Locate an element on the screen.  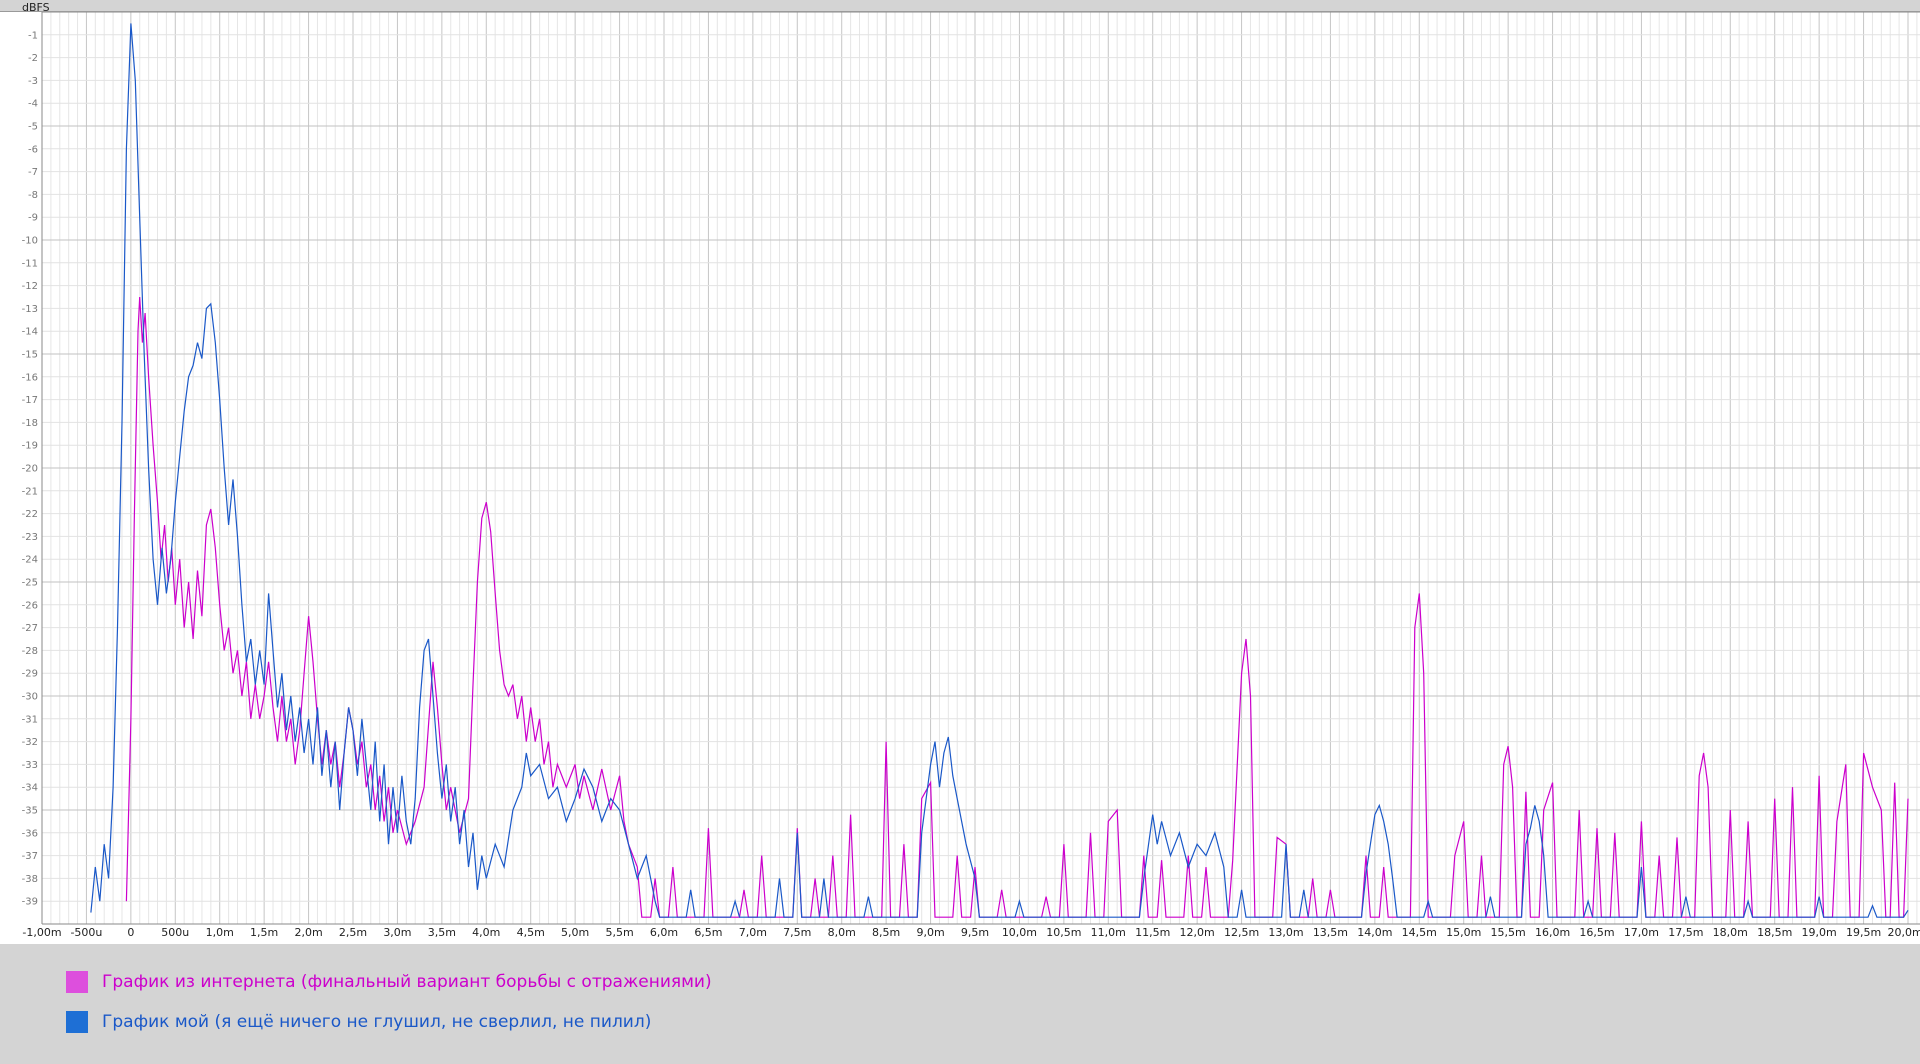
svg-text: -9 is located at coordinates (33, 218).